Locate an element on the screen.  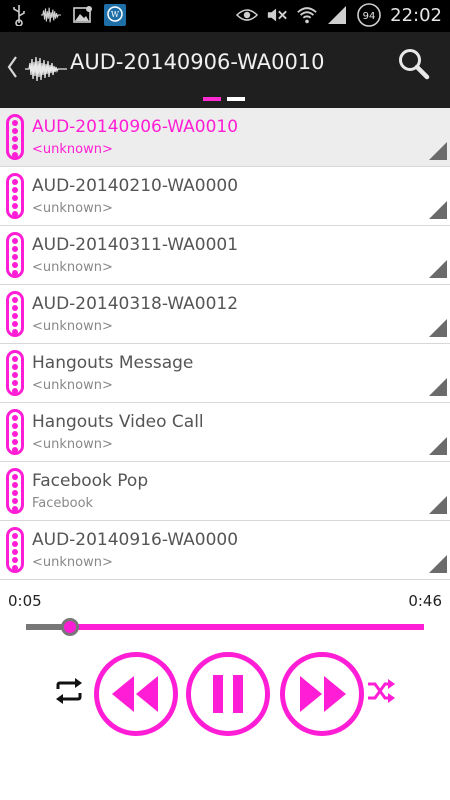
wifi-icon is located at coordinates (307, 15).